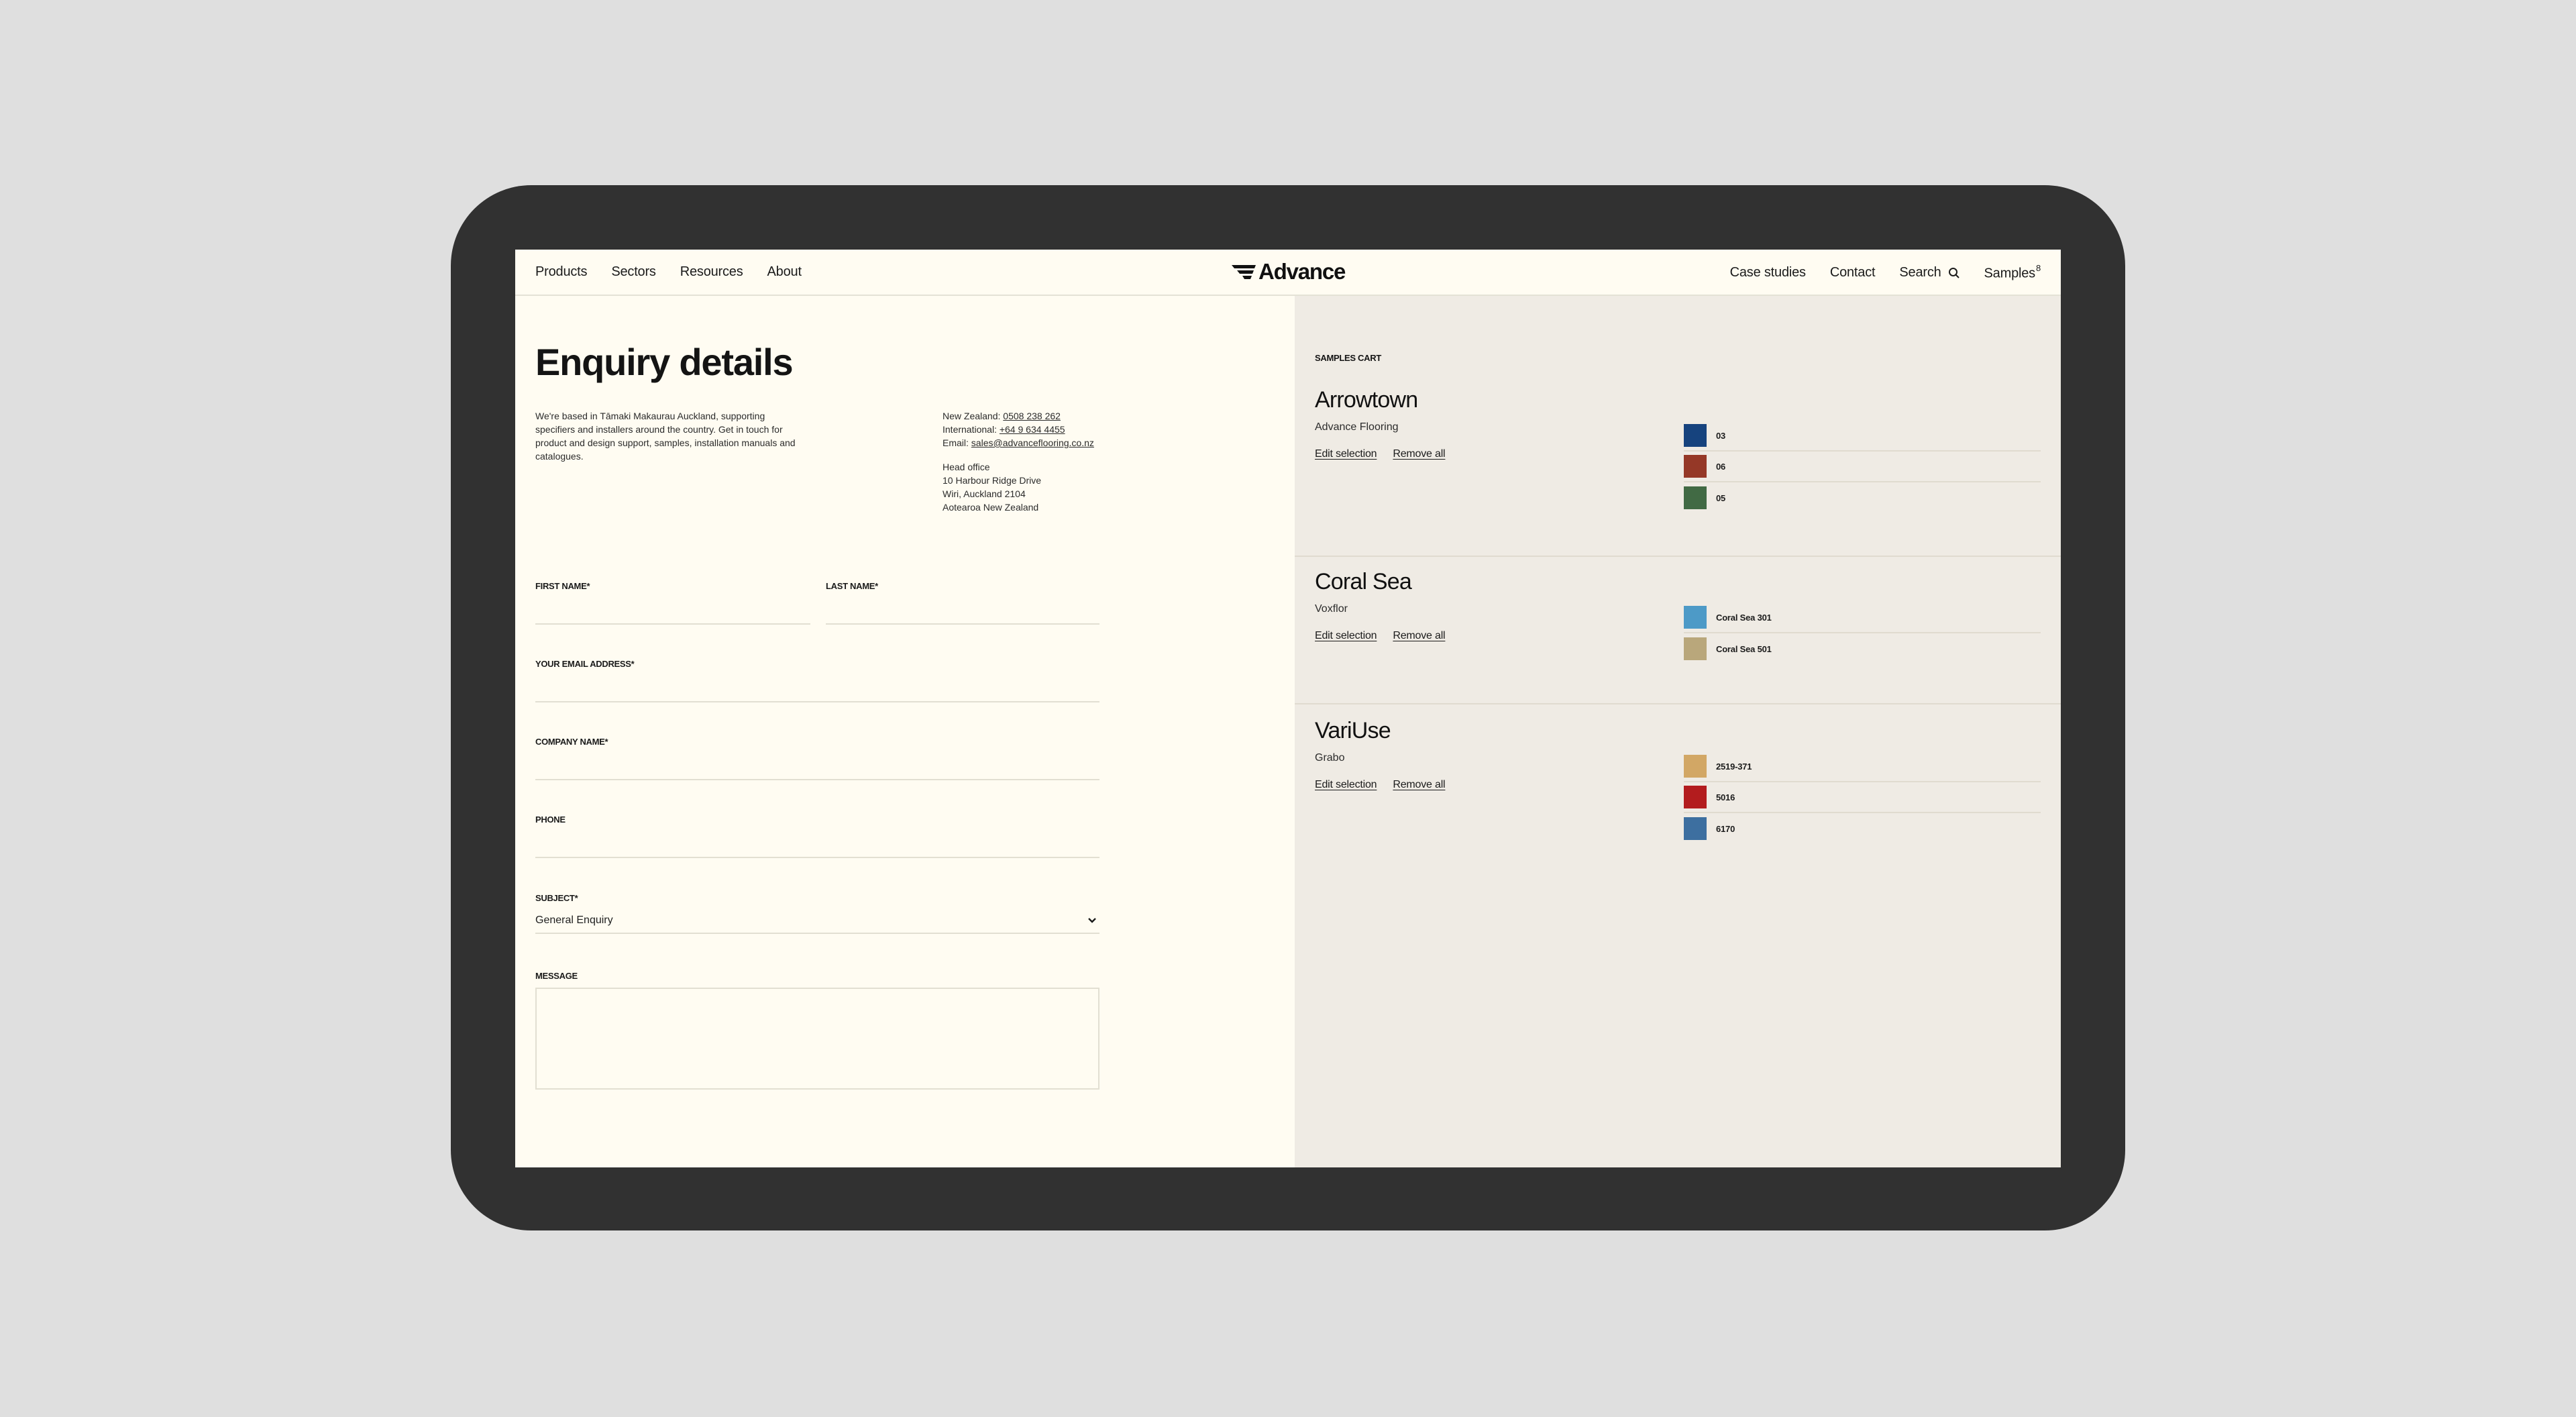  What do you see at coordinates (1366, 400) in the screenshot?
I see `product-title: Arrowtown` at bounding box center [1366, 400].